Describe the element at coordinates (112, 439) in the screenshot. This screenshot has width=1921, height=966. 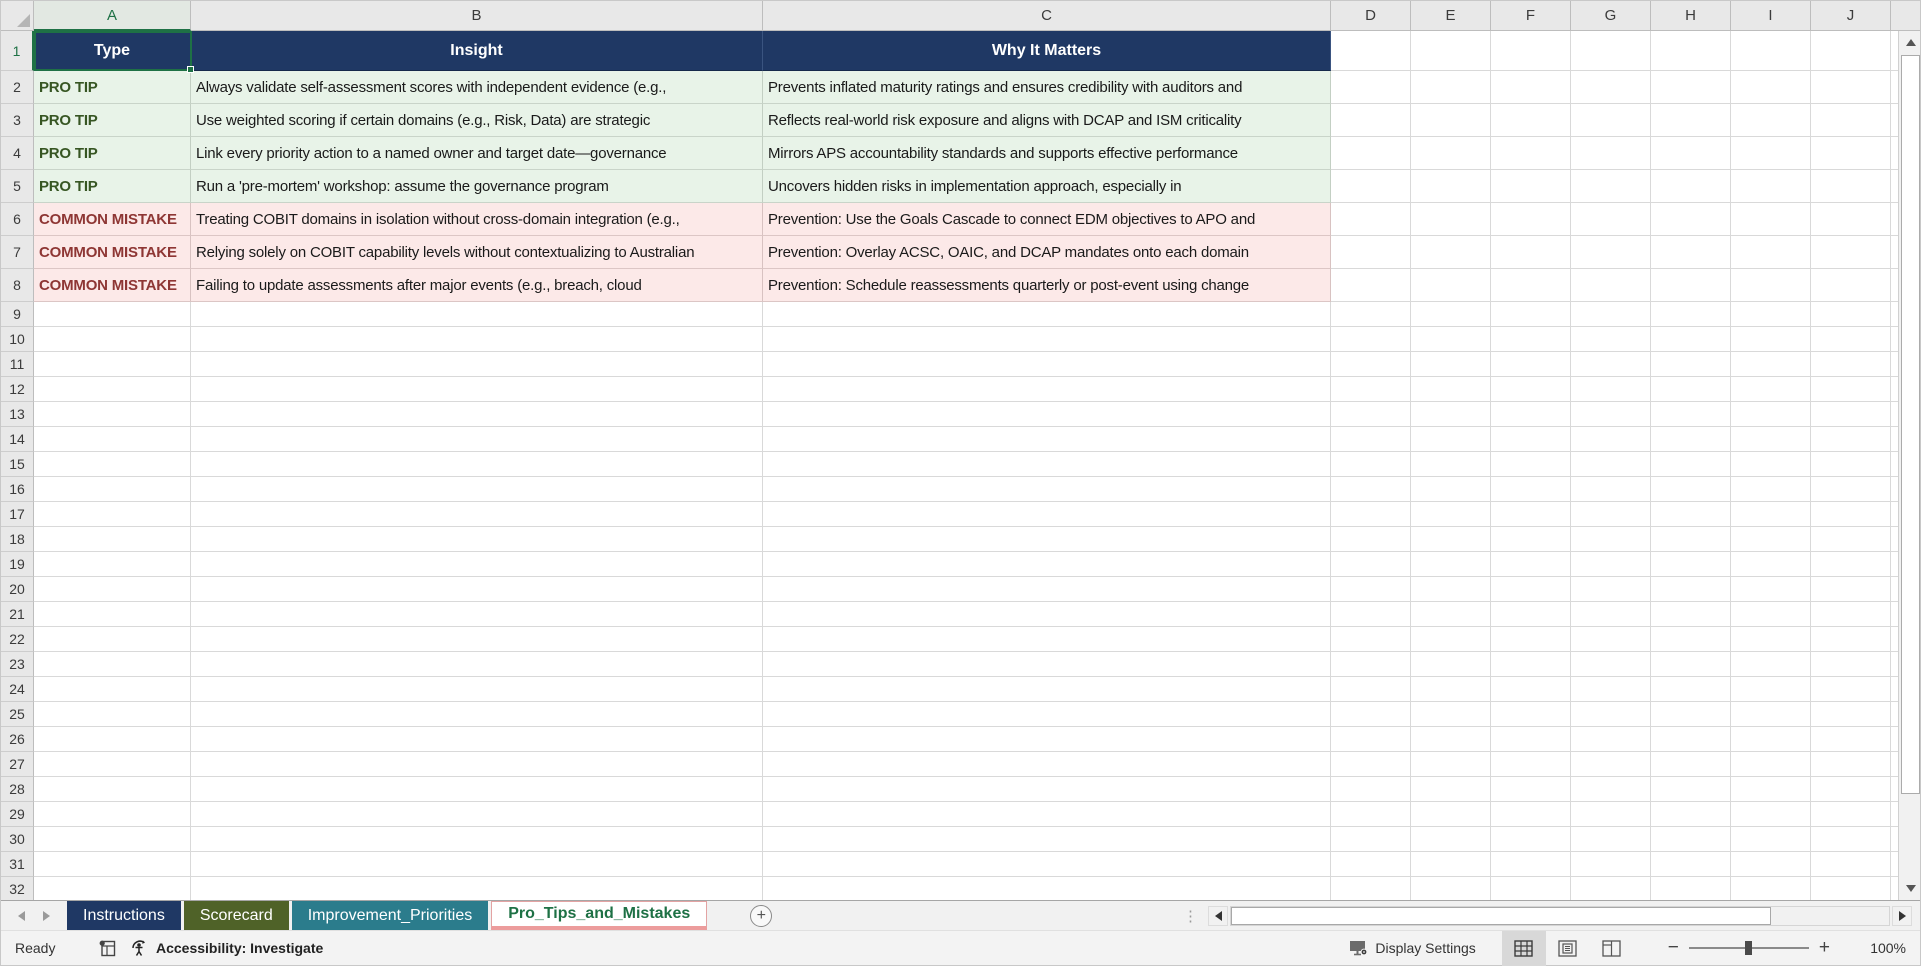
I see `cell-A14` at that location.